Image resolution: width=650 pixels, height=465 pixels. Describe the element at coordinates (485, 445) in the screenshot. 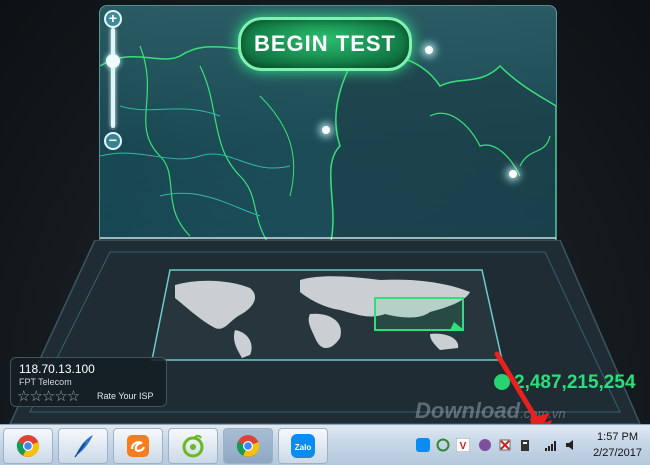

I see `viber-icon` at that location.